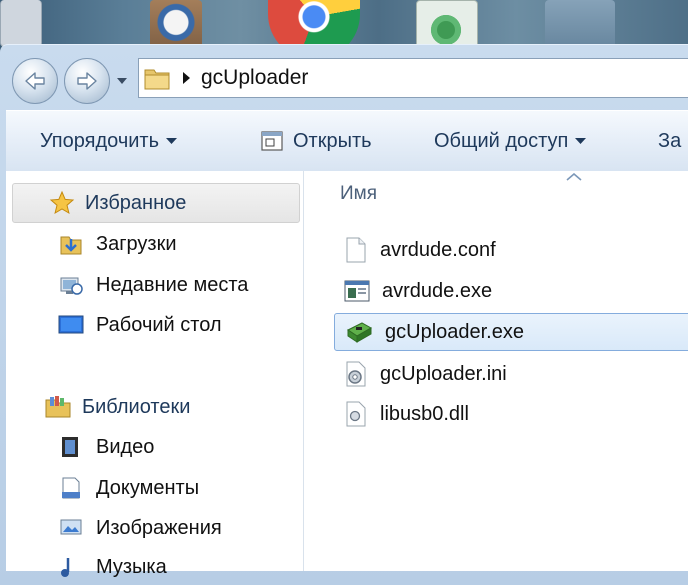 The image size is (688, 587). I want to click on nav-item-desktop: Рабочий стол, so click(140, 325).